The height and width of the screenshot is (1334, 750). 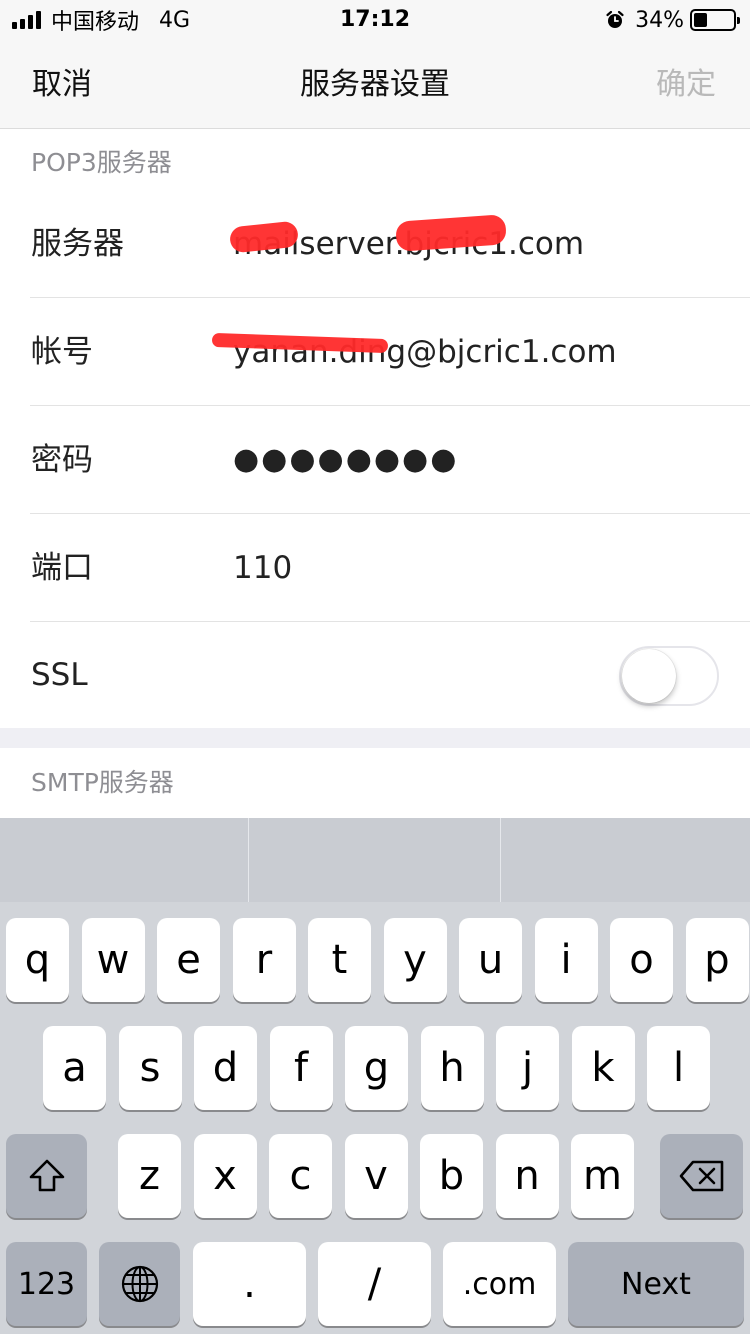 What do you see at coordinates (700, 20) in the screenshot?
I see `battery-level-fill` at bounding box center [700, 20].